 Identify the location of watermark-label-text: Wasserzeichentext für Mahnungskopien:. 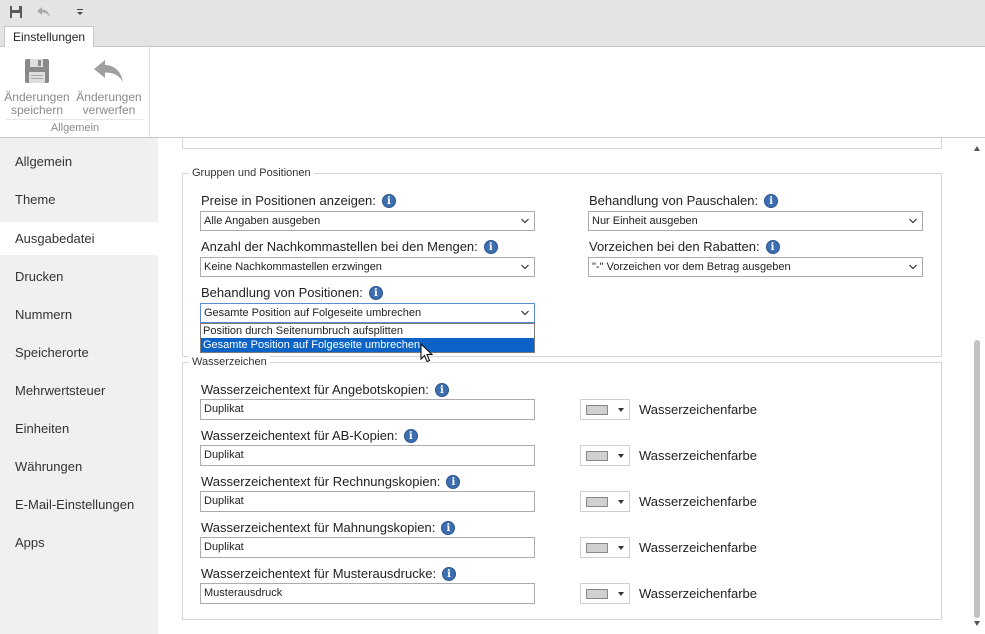
(318, 527).